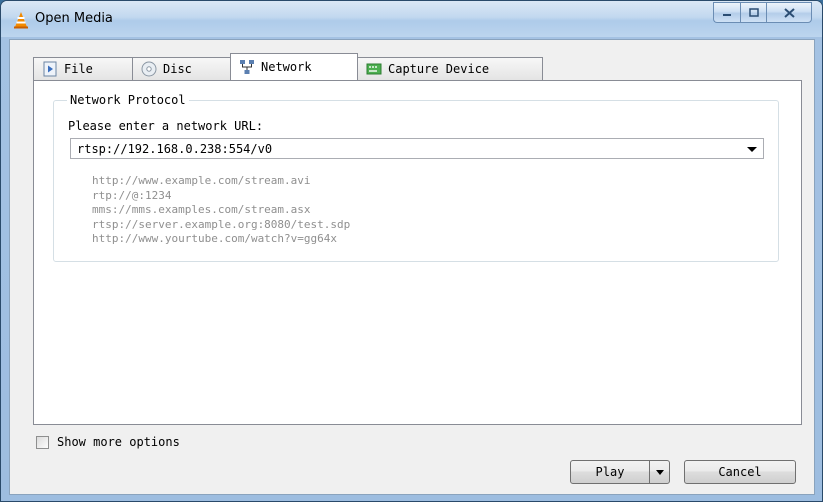 This screenshot has height=502, width=823. I want to click on show-more-options-checkbox, so click(42, 442).